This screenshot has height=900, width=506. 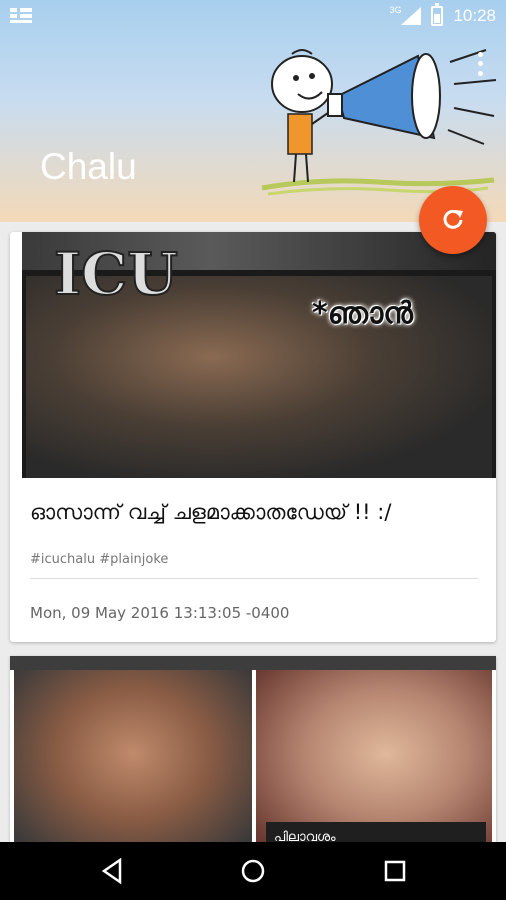 What do you see at coordinates (379, 122) in the screenshot?
I see `mascot-illustration` at bounding box center [379, 122].